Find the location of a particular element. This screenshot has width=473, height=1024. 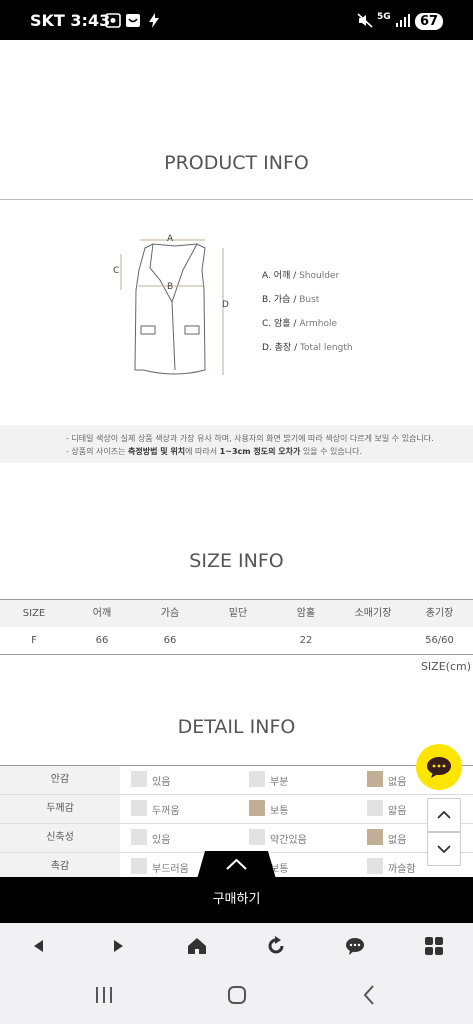

diagram-label-c: C is located at coordinates (116, 271).